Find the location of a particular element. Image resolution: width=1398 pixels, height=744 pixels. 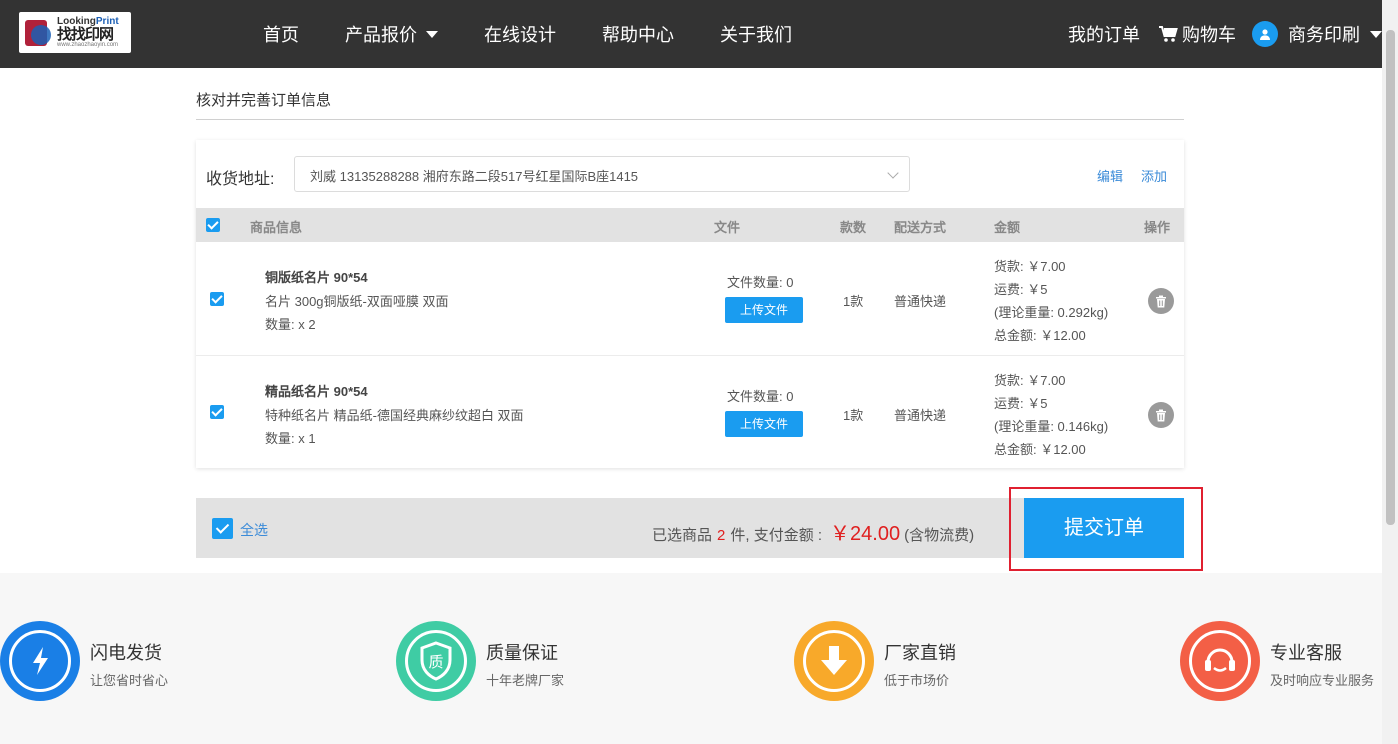

highlight-box is located at coordinates (1106, 529).